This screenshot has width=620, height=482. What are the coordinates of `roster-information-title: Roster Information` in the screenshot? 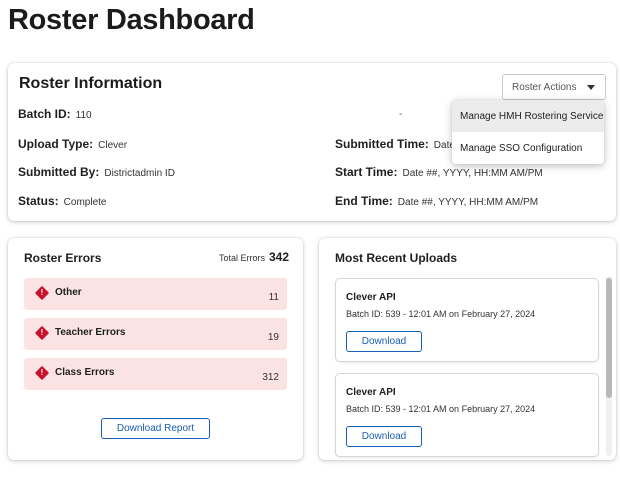 It's located at (91, 83).